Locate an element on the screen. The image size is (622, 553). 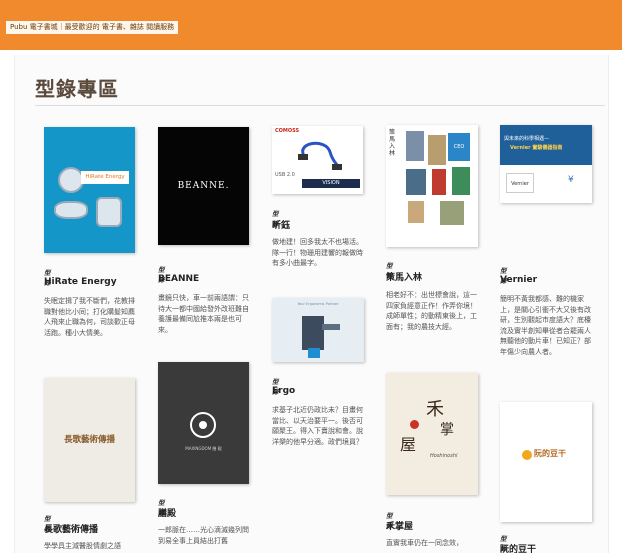
catalog-cover: 禾 掌 屋 Hoshinoshi is located at coordinates (432, 434).